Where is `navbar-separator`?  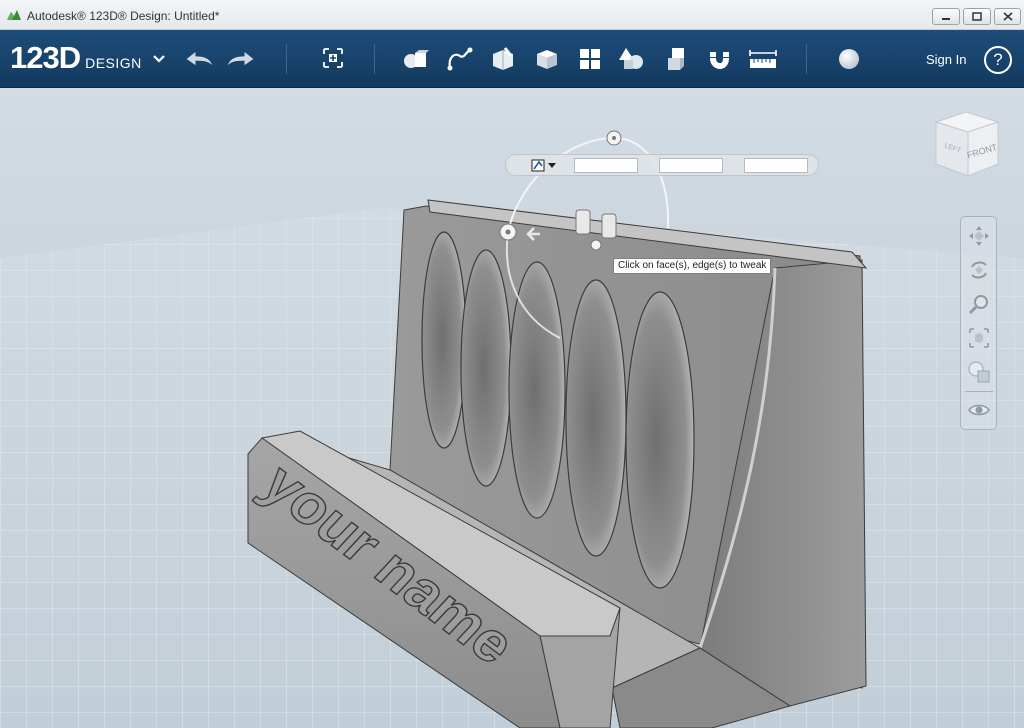
navbar-separator is located at coordinates (979, 391).